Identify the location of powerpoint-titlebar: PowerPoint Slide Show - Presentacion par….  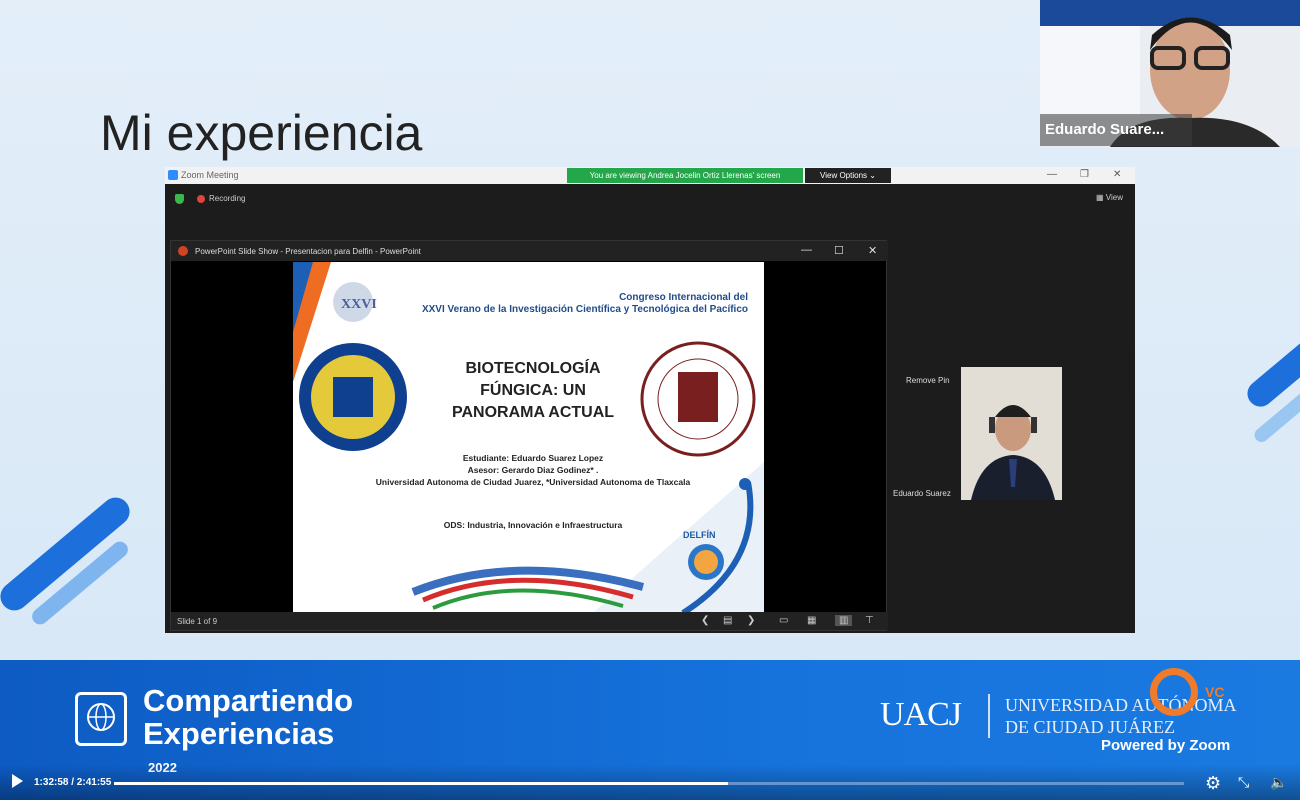
(529, 251).